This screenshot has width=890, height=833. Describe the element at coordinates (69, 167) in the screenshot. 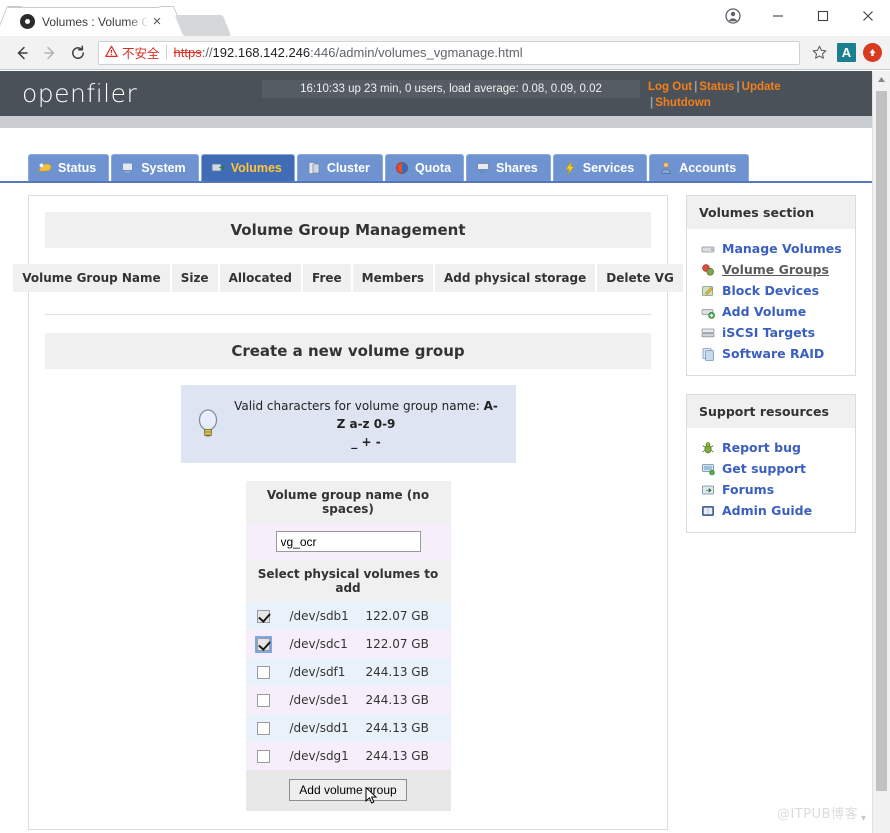

I see `nav-tab-status: Status` at that location.